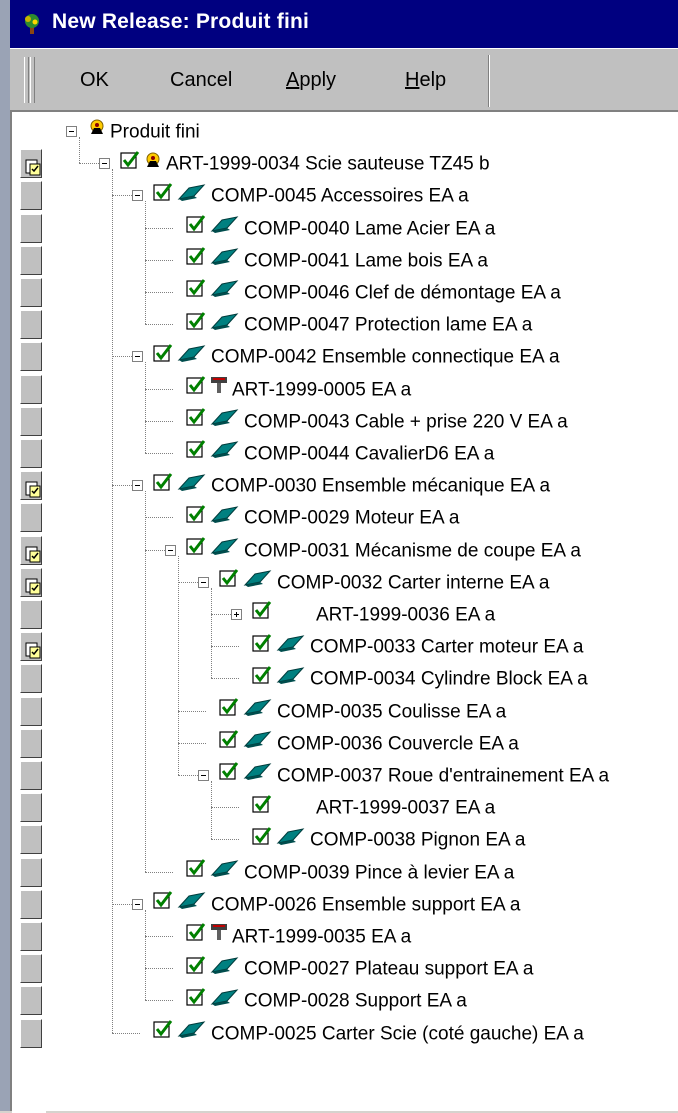 Image resolution: width=678 pixels, height=1113 pixels. What do you see at coordinates (352, 324) in the screenshot?
I see `tree-item: COMP-0047 Protection lame EA a` at bounding box center [352, 324].